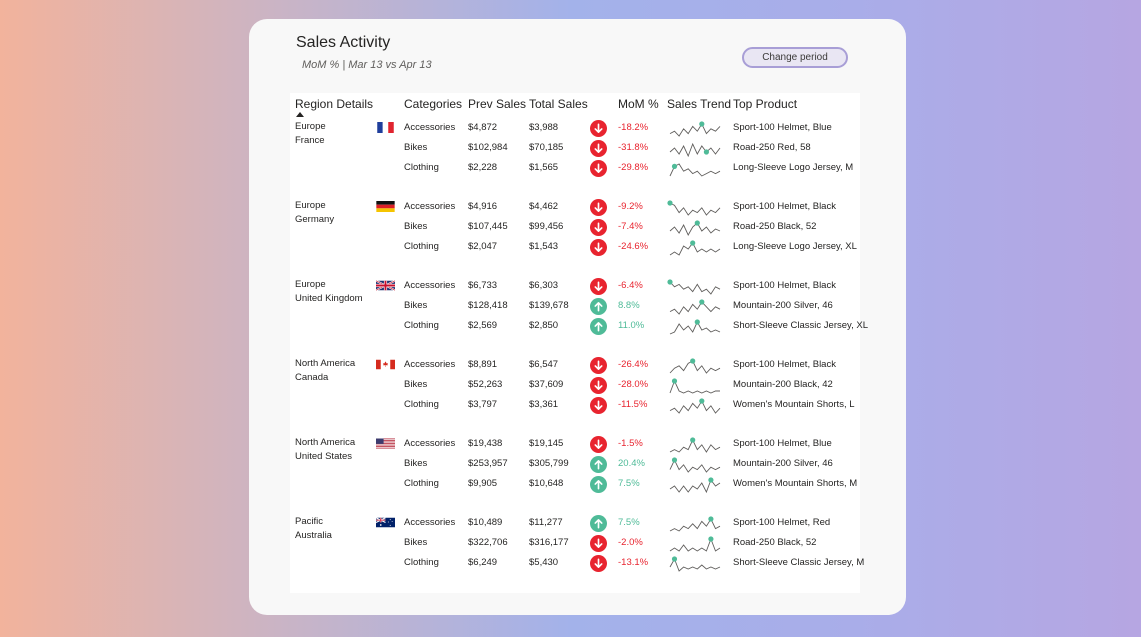  I want to click on mom-cell: -6.4%, so click(630, 285).